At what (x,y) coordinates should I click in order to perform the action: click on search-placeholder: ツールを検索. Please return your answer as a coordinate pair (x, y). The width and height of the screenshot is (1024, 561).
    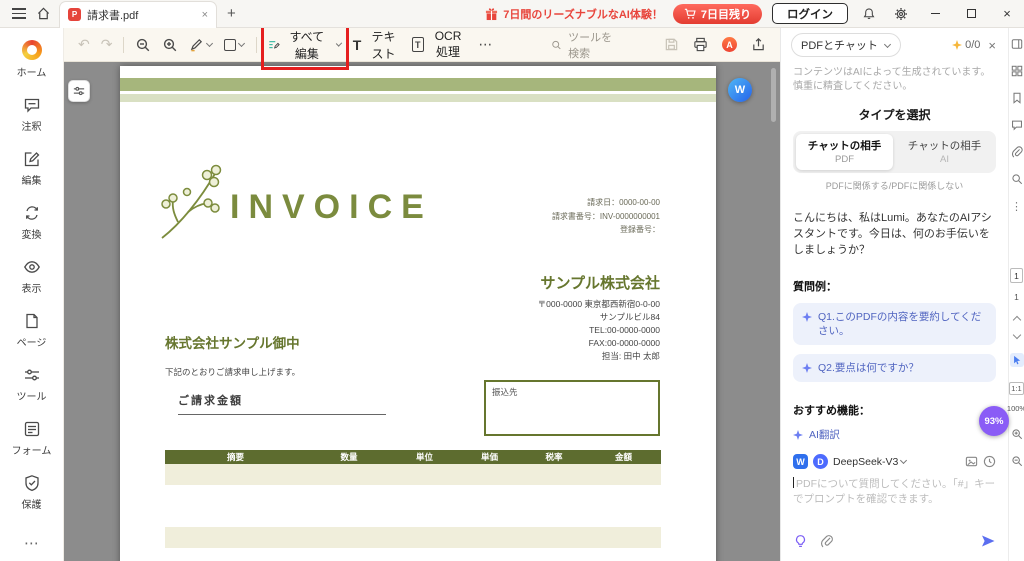
    Looking at the image, I should click on (590, 45).